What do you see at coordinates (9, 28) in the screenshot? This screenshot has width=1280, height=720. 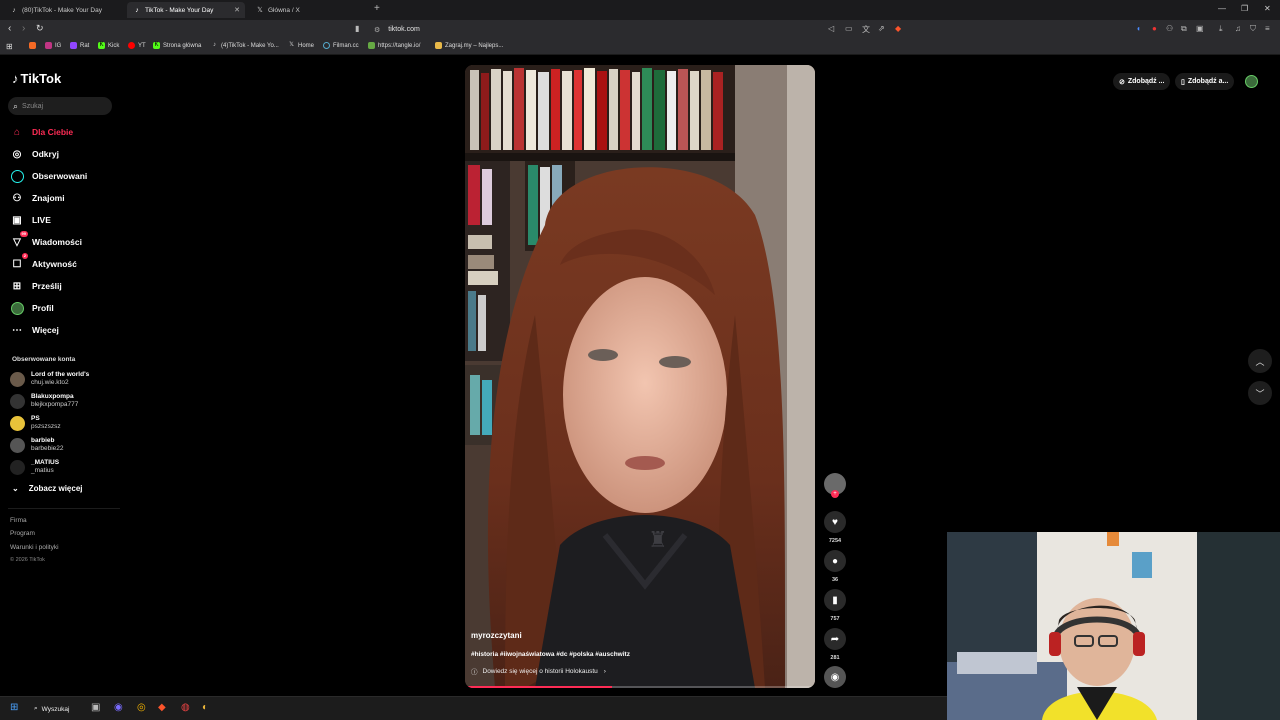 I see `back-icon: ‹` at bounding box center [9, 28].